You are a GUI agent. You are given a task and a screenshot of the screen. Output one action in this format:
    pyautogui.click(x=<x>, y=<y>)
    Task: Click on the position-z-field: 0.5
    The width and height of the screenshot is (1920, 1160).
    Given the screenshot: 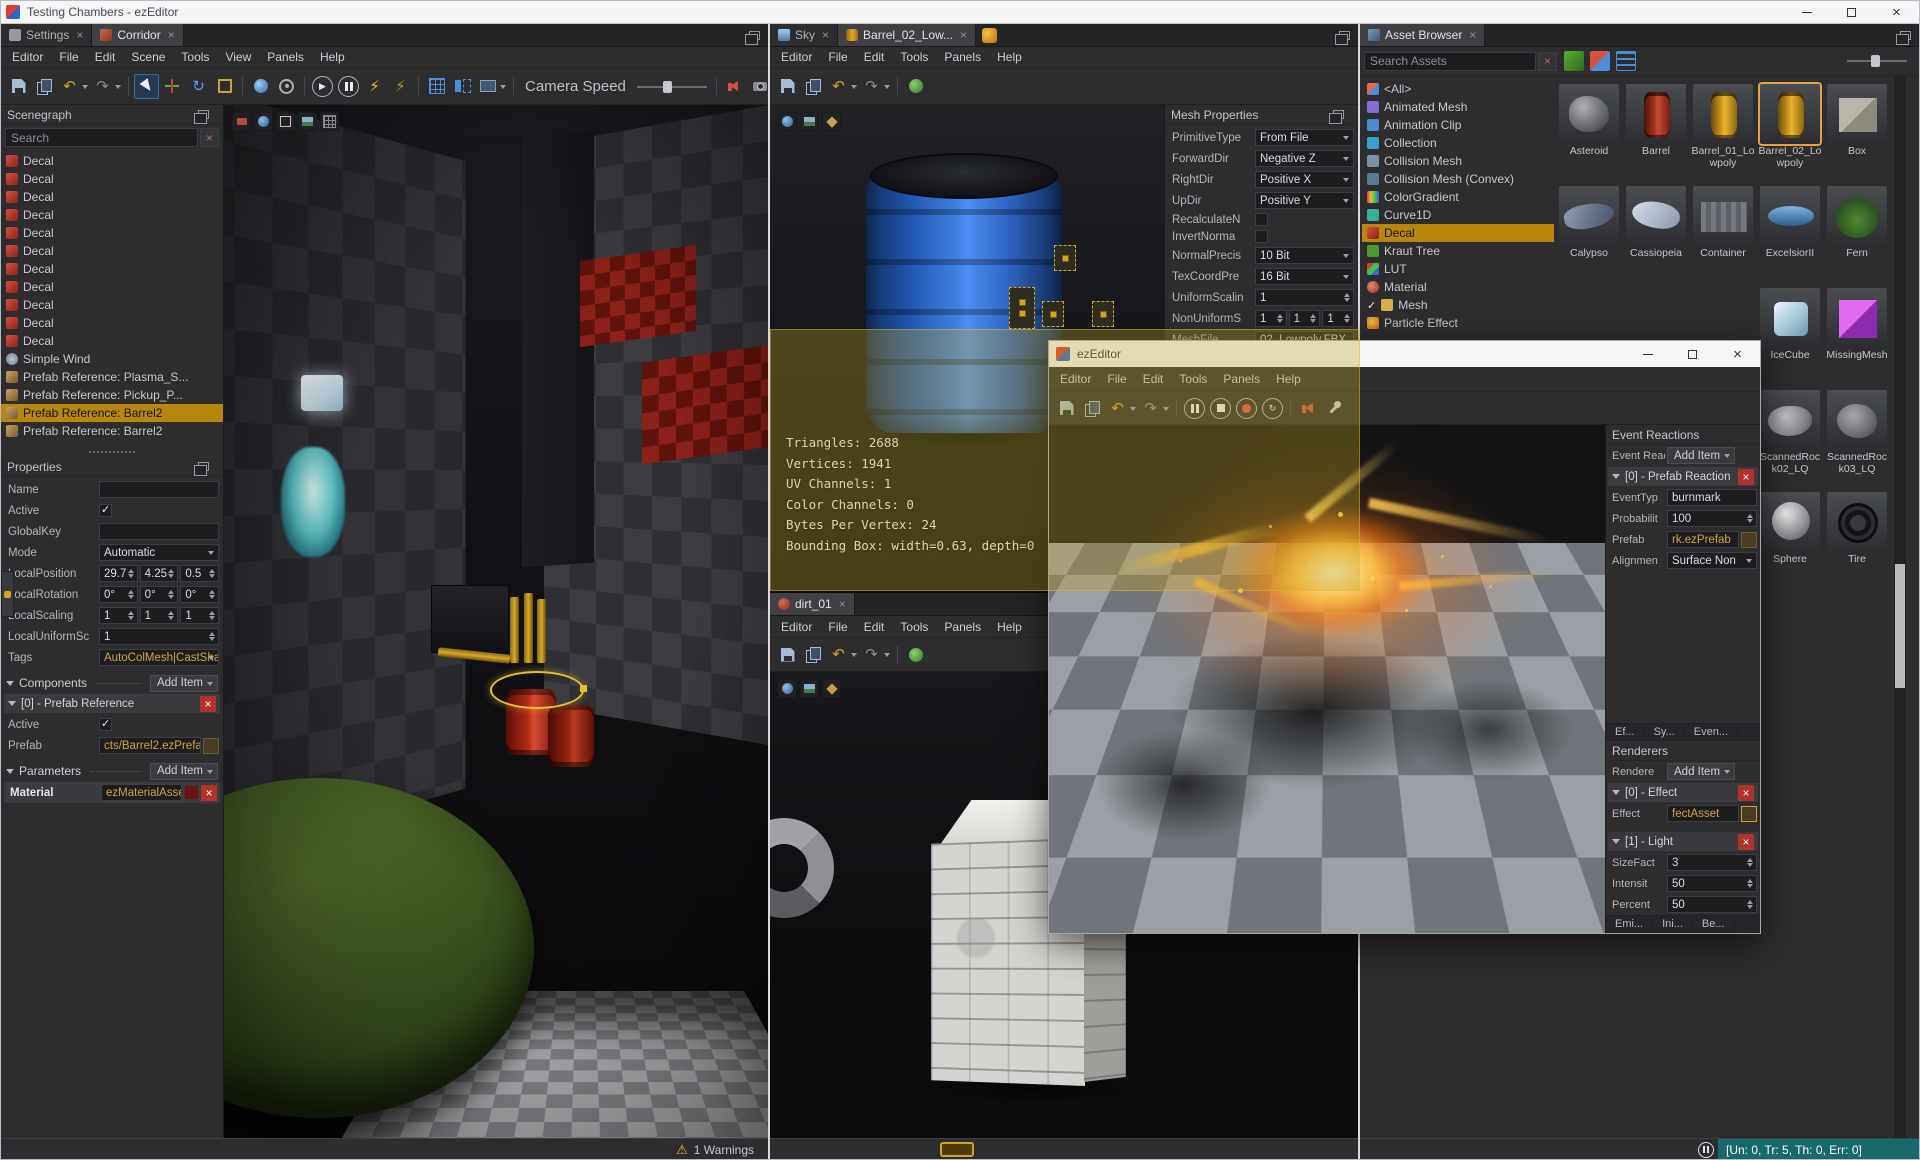 What is the action you would take?
    pyautogui.click(x=200, y=573)
    